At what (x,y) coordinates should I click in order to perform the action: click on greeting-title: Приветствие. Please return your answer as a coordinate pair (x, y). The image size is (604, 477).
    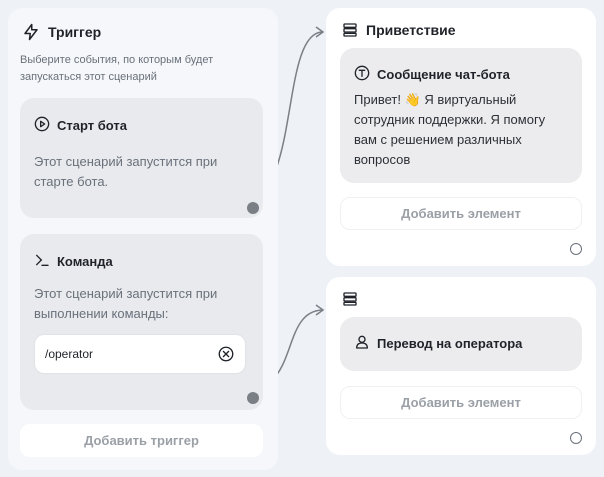
    Looking at the image, I should click on (411, 30).